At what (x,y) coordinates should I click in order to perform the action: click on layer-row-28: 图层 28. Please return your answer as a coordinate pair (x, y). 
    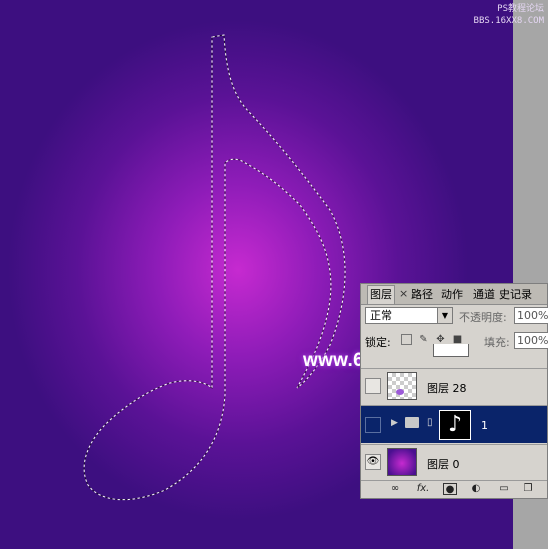
    Looking at the image, I should click on (454, 386).